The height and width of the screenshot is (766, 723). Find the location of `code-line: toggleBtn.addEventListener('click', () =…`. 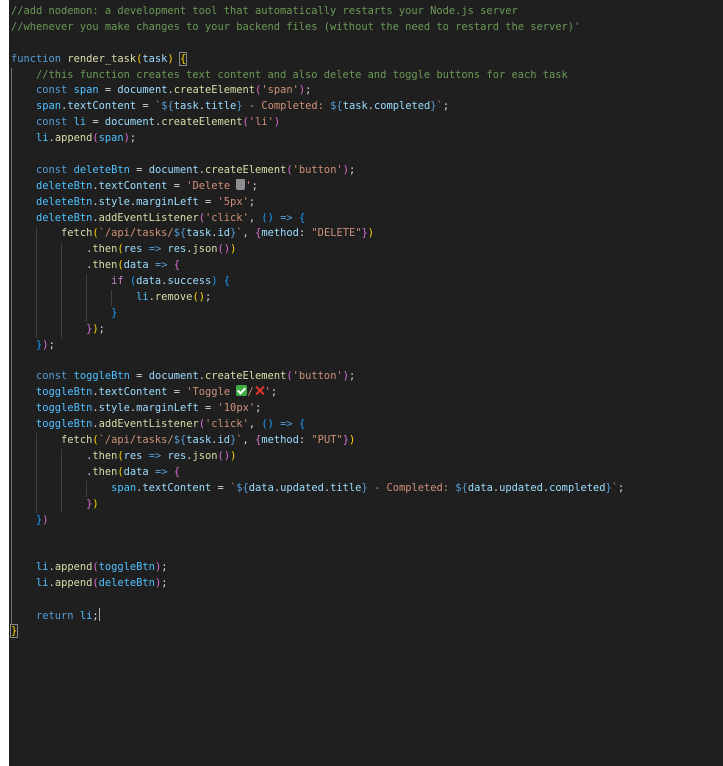

code-line: toggleBtn.addEventListener('click', () =… is located at coordinates (367, 425).